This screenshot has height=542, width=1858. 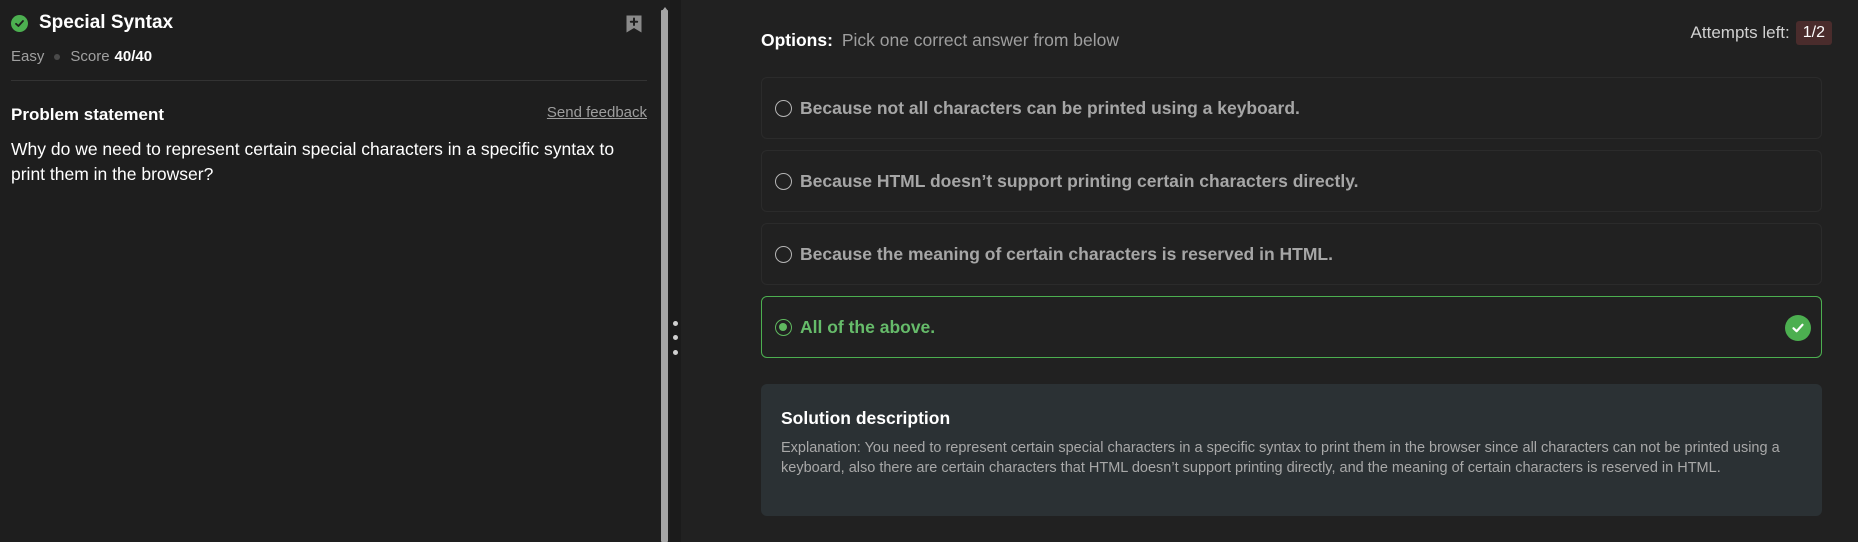 What do you see at coordinates (868, 326) in the screenshot?
I see `option-label: All of the above.` at bounding box center [868, 326].